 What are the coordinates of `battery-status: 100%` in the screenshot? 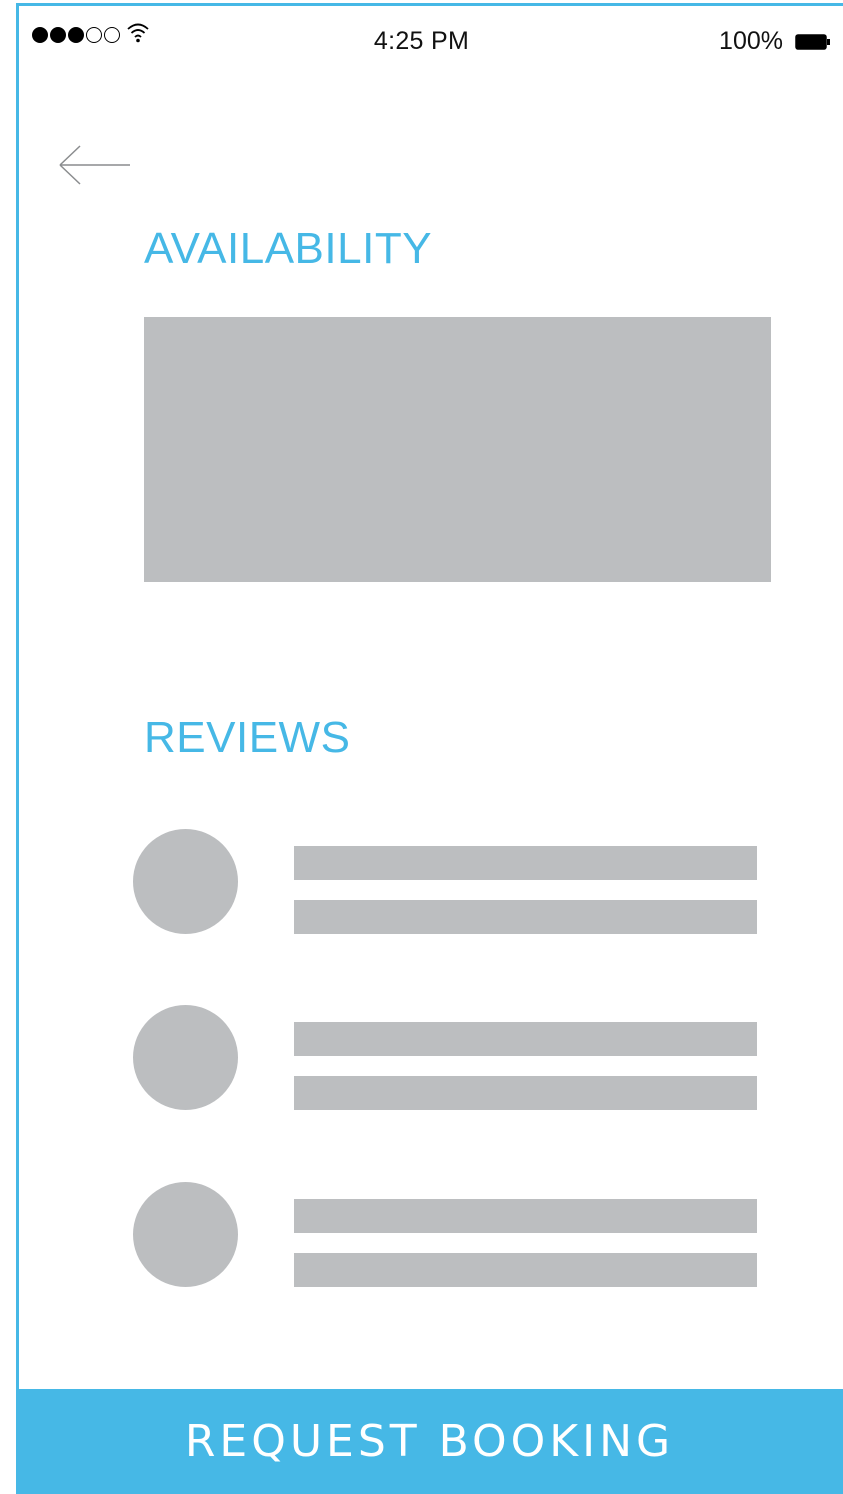 It's located at (775, 41).